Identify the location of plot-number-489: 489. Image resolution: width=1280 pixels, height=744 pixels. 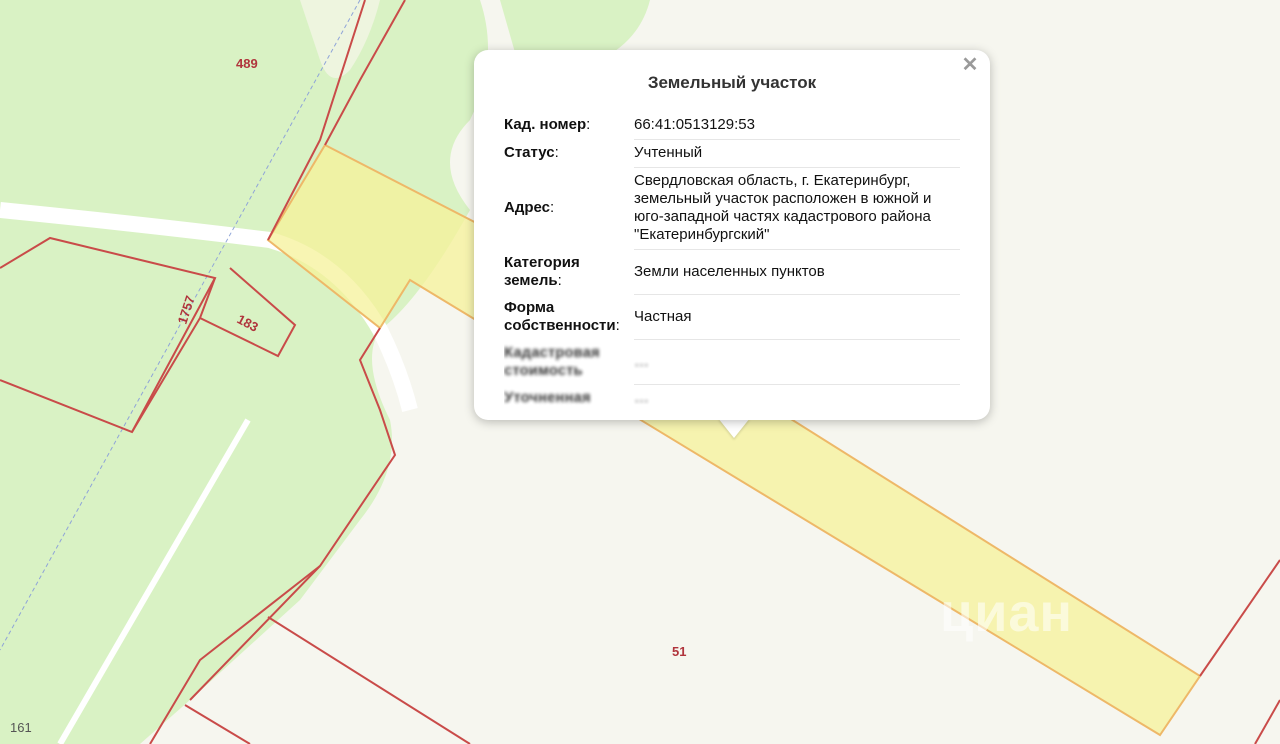
(247, 63).